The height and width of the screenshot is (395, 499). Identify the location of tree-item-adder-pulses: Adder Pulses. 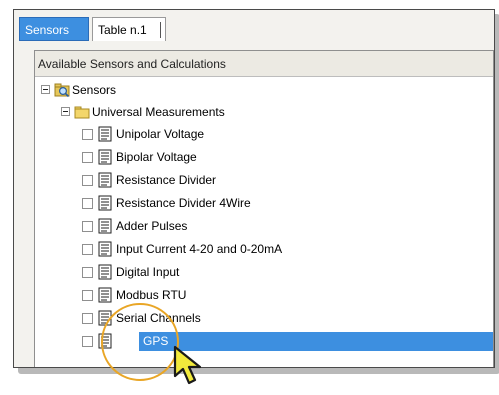
(264, 226).